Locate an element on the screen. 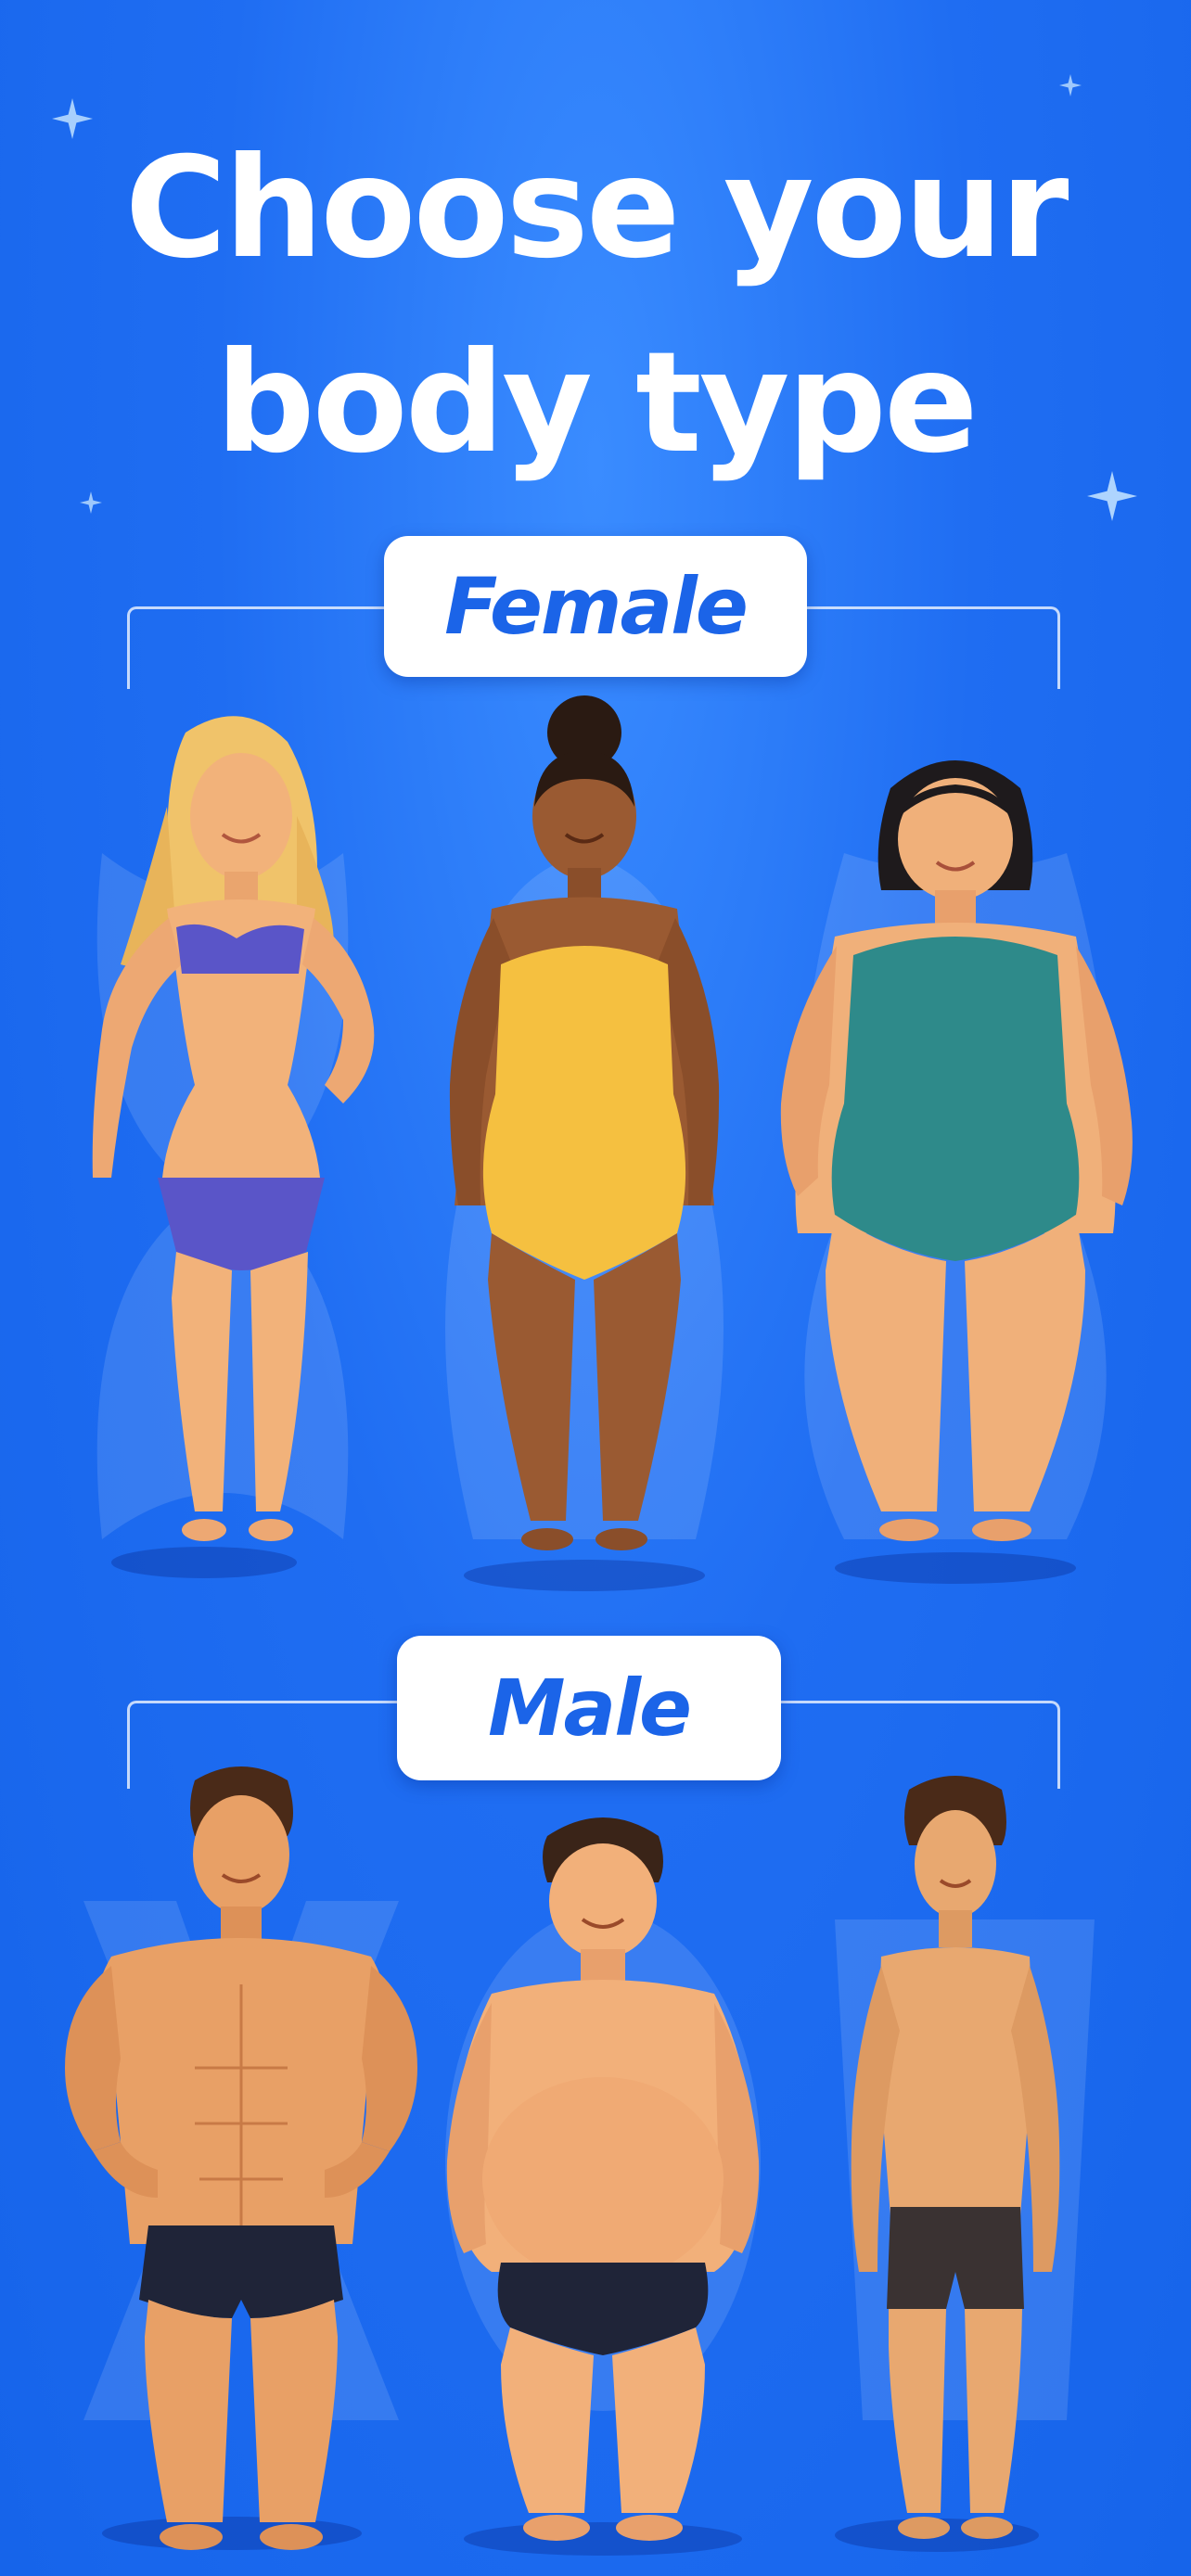 This screenshot has height=2576, width=1191. female-label: Female is located at coordinates (597, 606).